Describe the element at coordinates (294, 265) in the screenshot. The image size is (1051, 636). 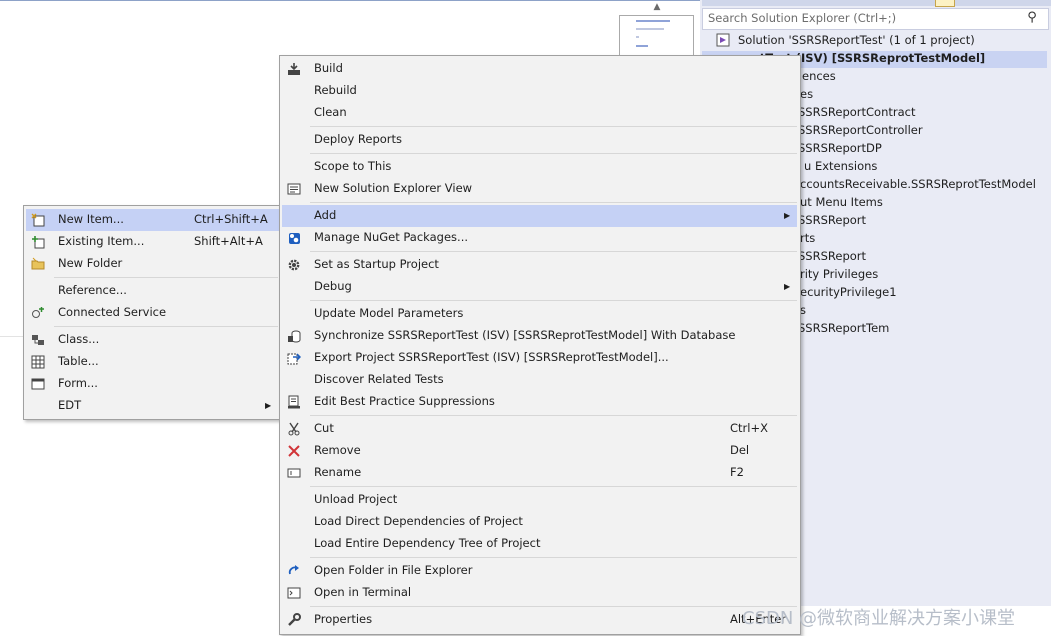
I see `gear-icon` at that location.